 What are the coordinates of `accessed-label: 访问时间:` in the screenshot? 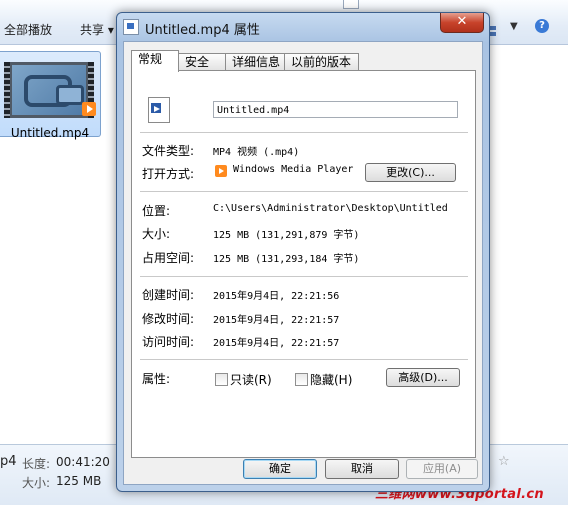 It's located at (168, 342).